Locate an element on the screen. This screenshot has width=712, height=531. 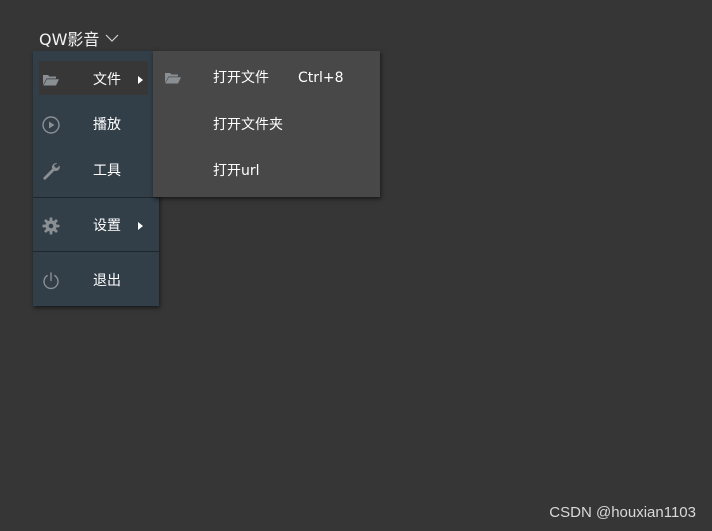
app-title: QW影音 is located at coordinates (69, 39).